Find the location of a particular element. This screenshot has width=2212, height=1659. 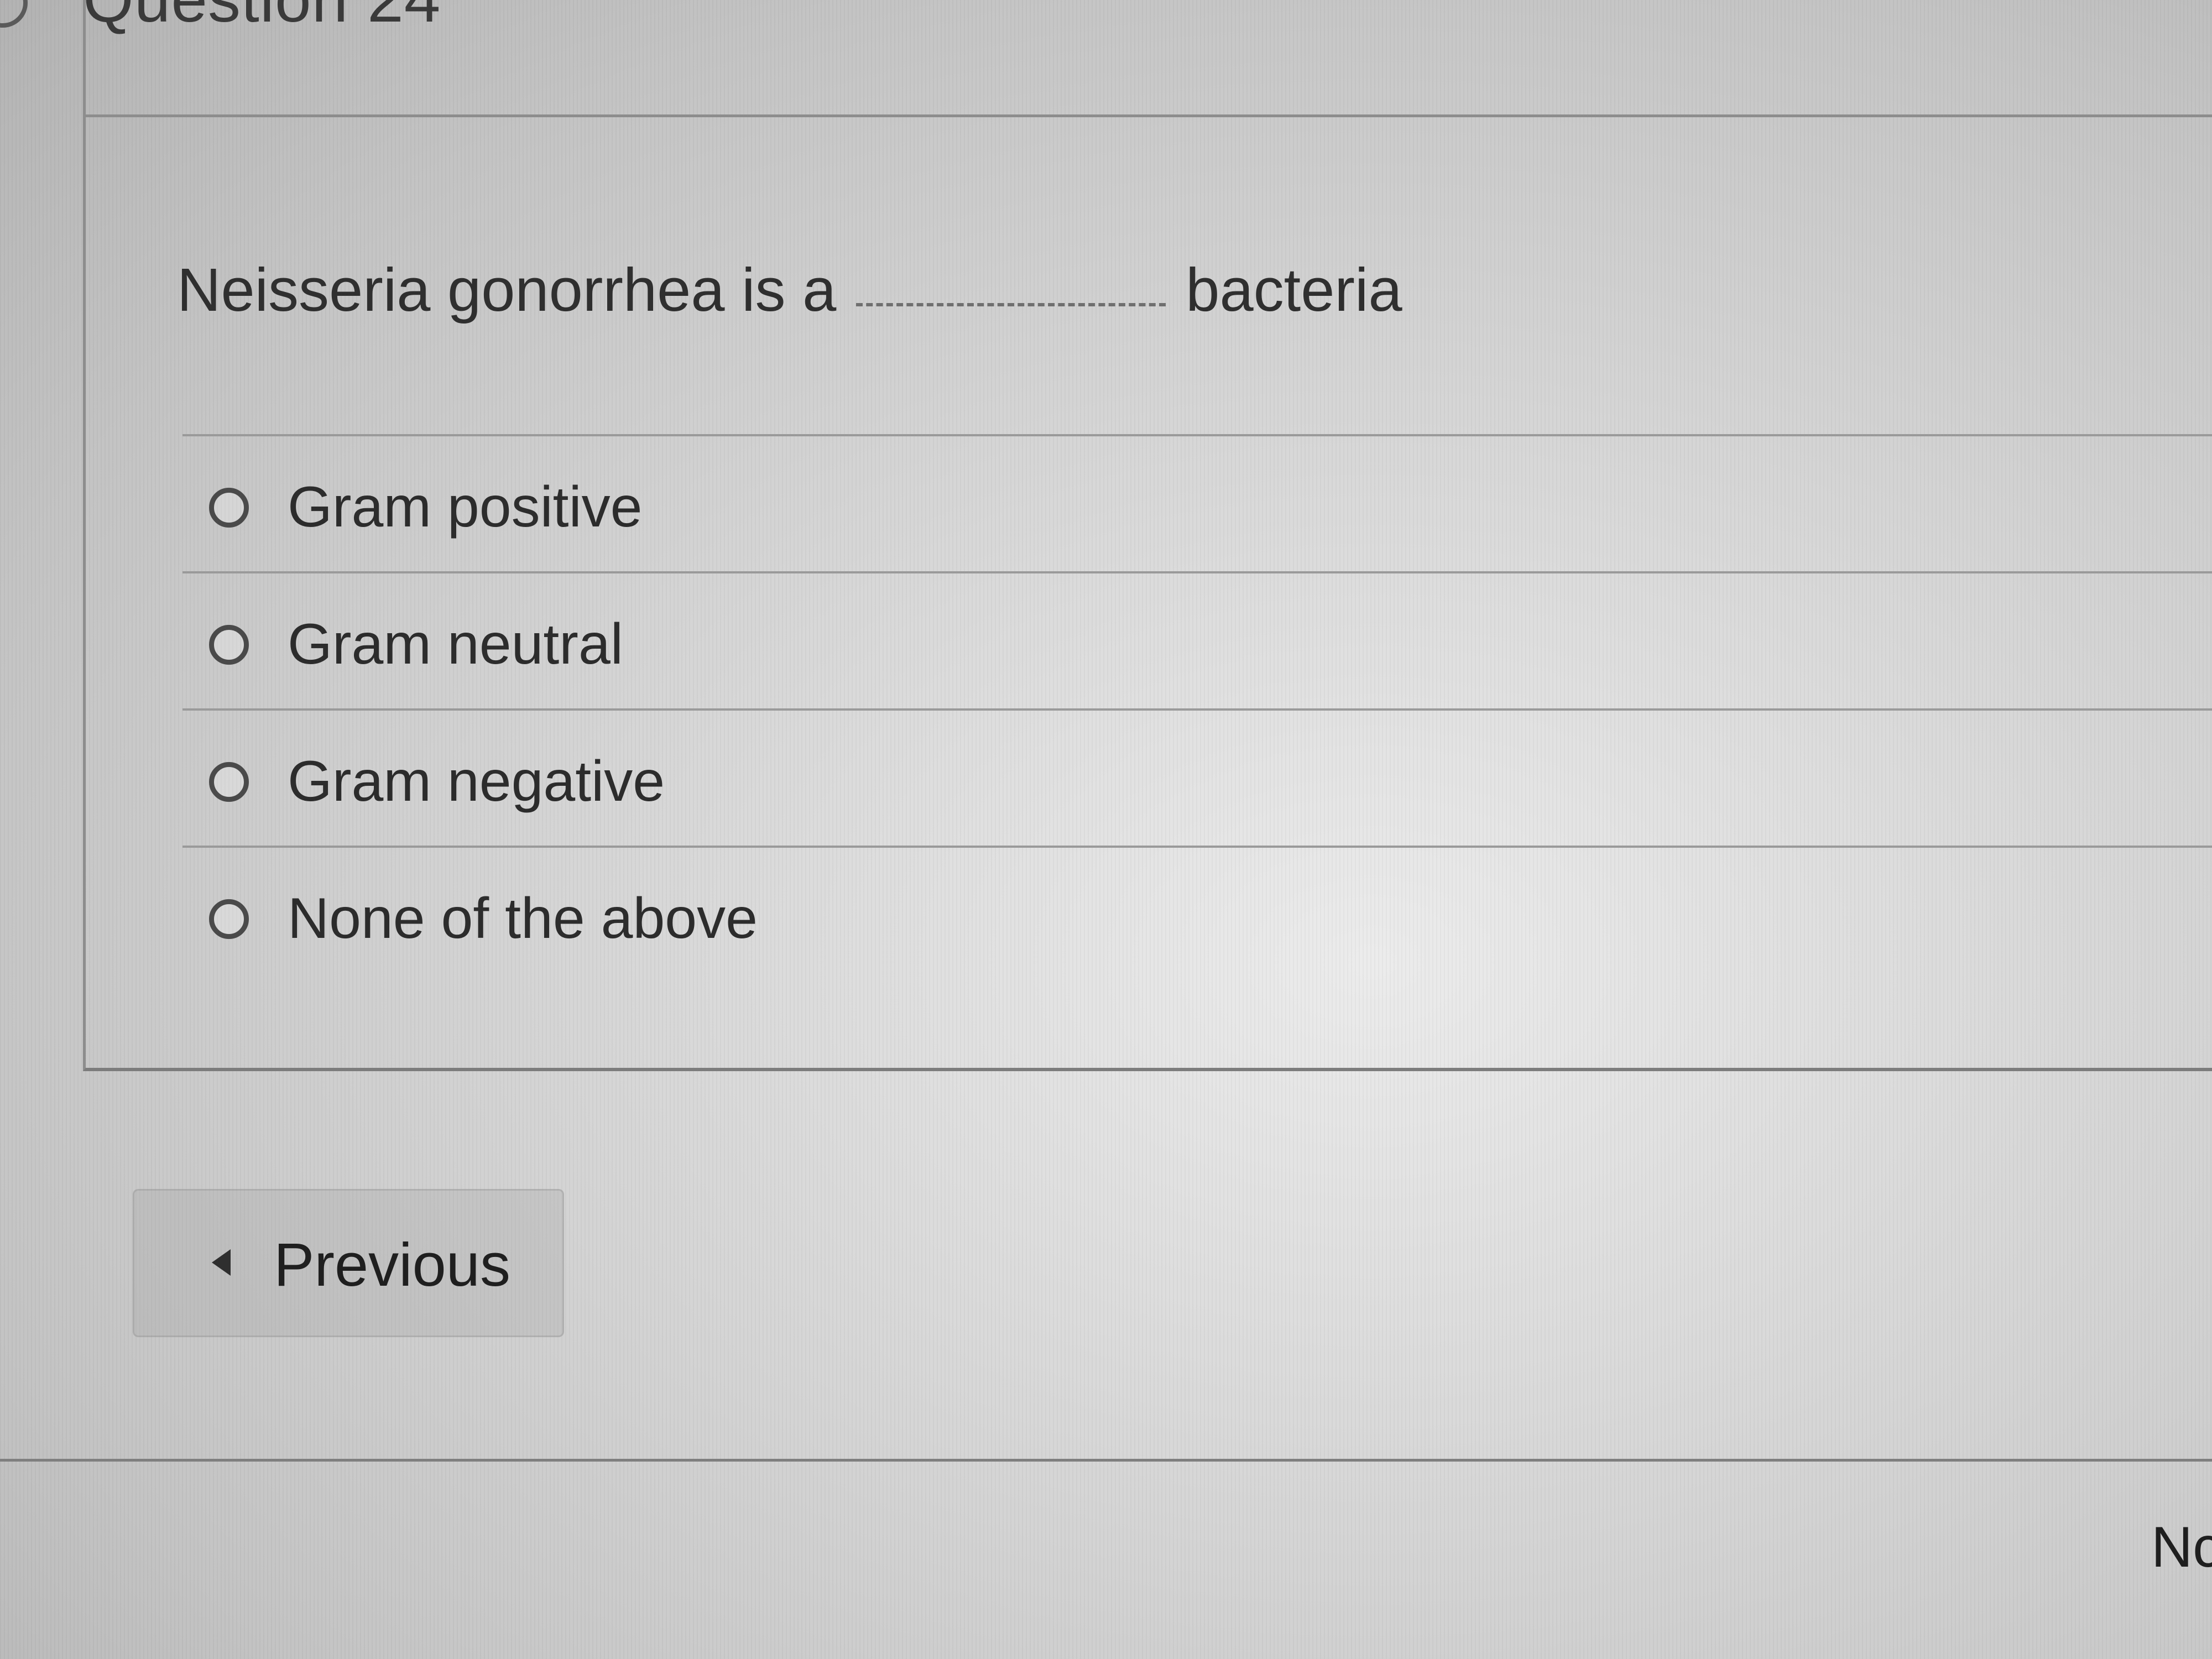

previous-button: Previous is located at coordinates (348, 1263).